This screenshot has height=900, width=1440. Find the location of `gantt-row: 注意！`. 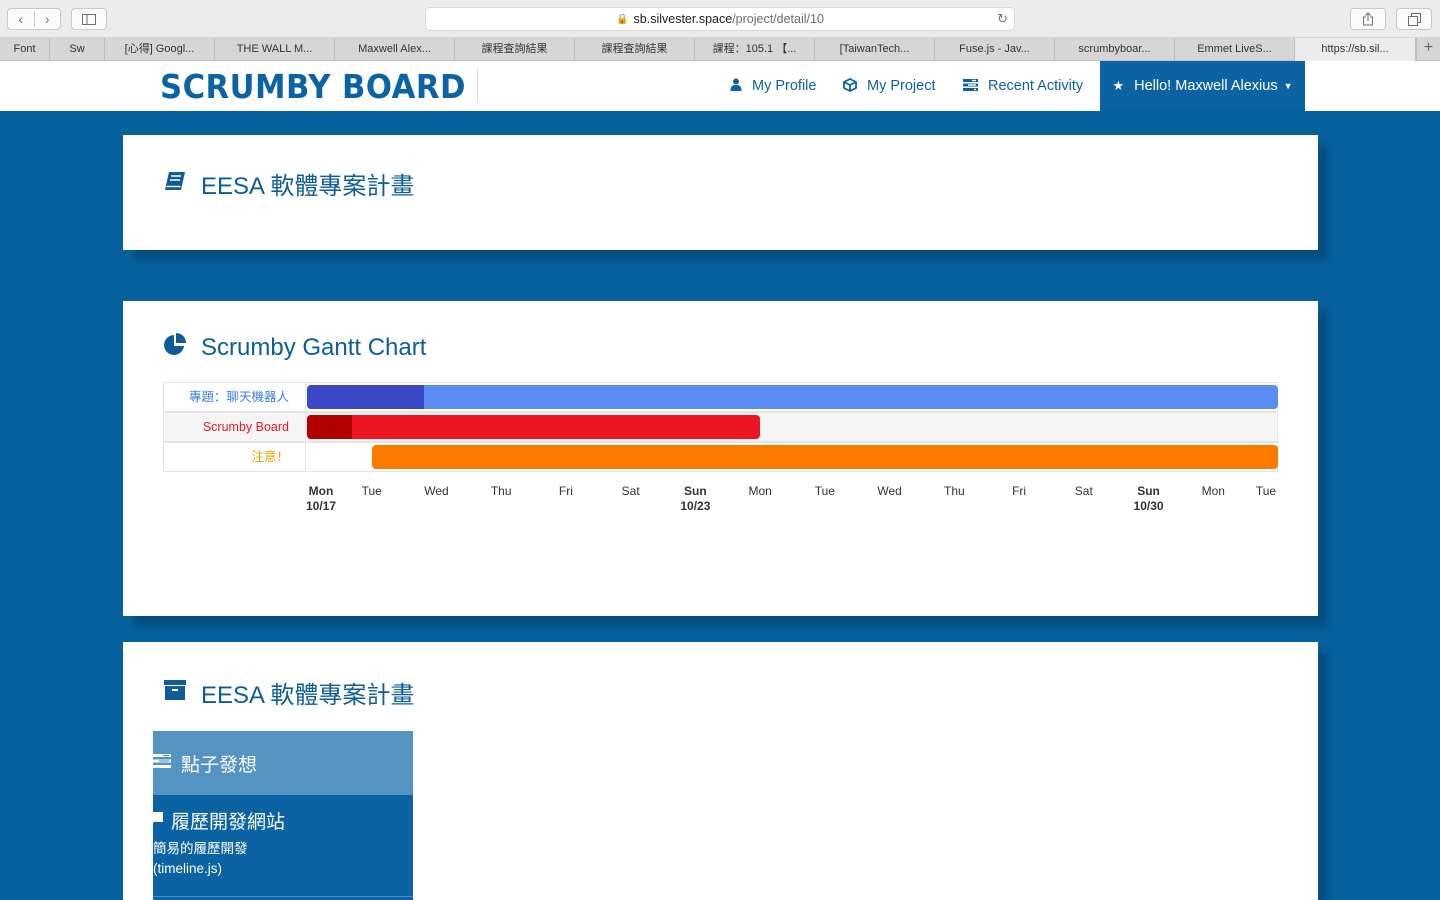

gantt-row: 注意！ is located at coordinates (720, 457).